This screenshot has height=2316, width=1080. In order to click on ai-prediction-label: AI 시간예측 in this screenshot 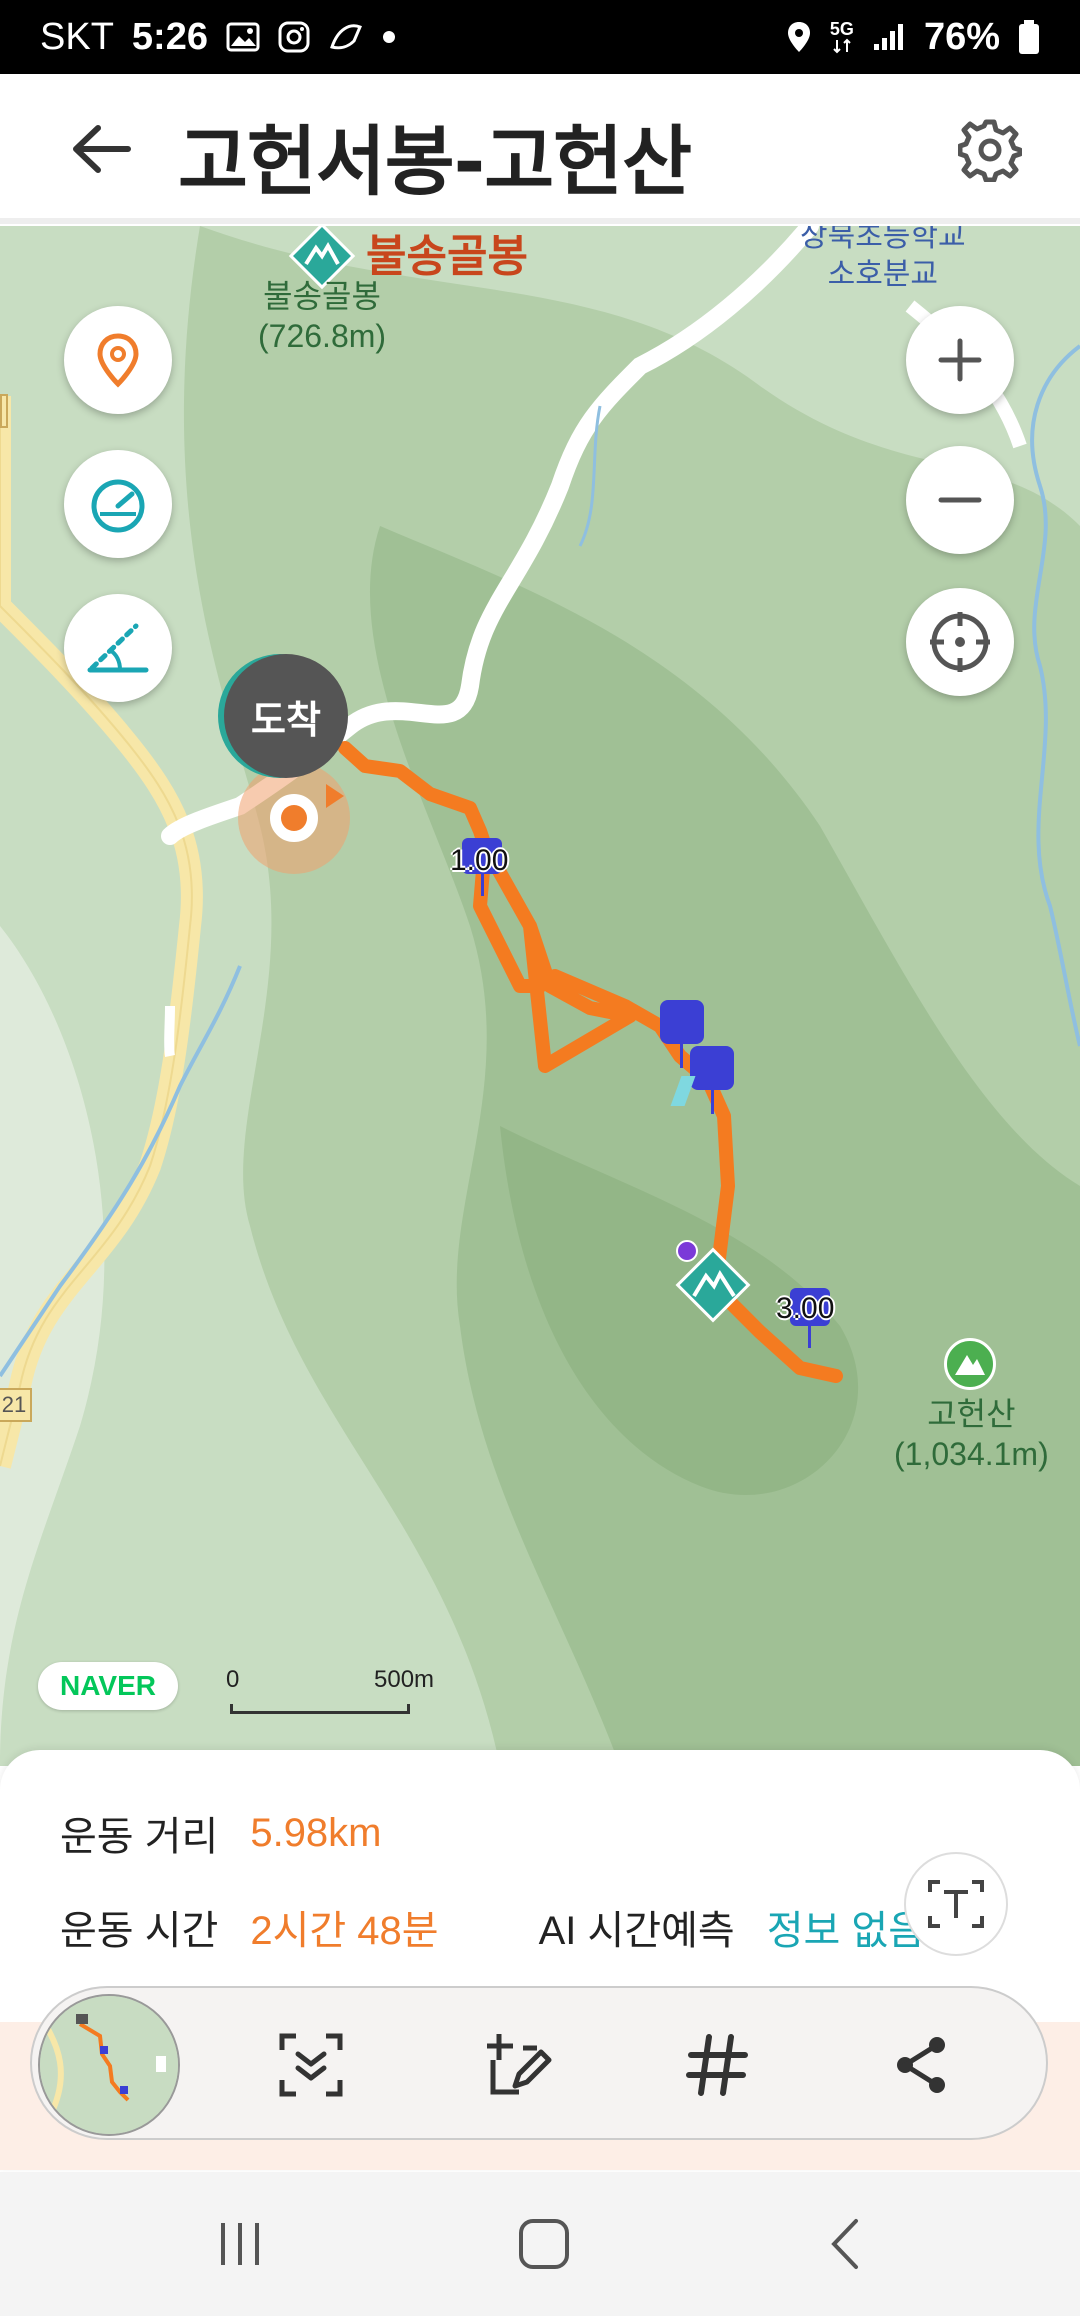, I will do `click(636, 1931)`.